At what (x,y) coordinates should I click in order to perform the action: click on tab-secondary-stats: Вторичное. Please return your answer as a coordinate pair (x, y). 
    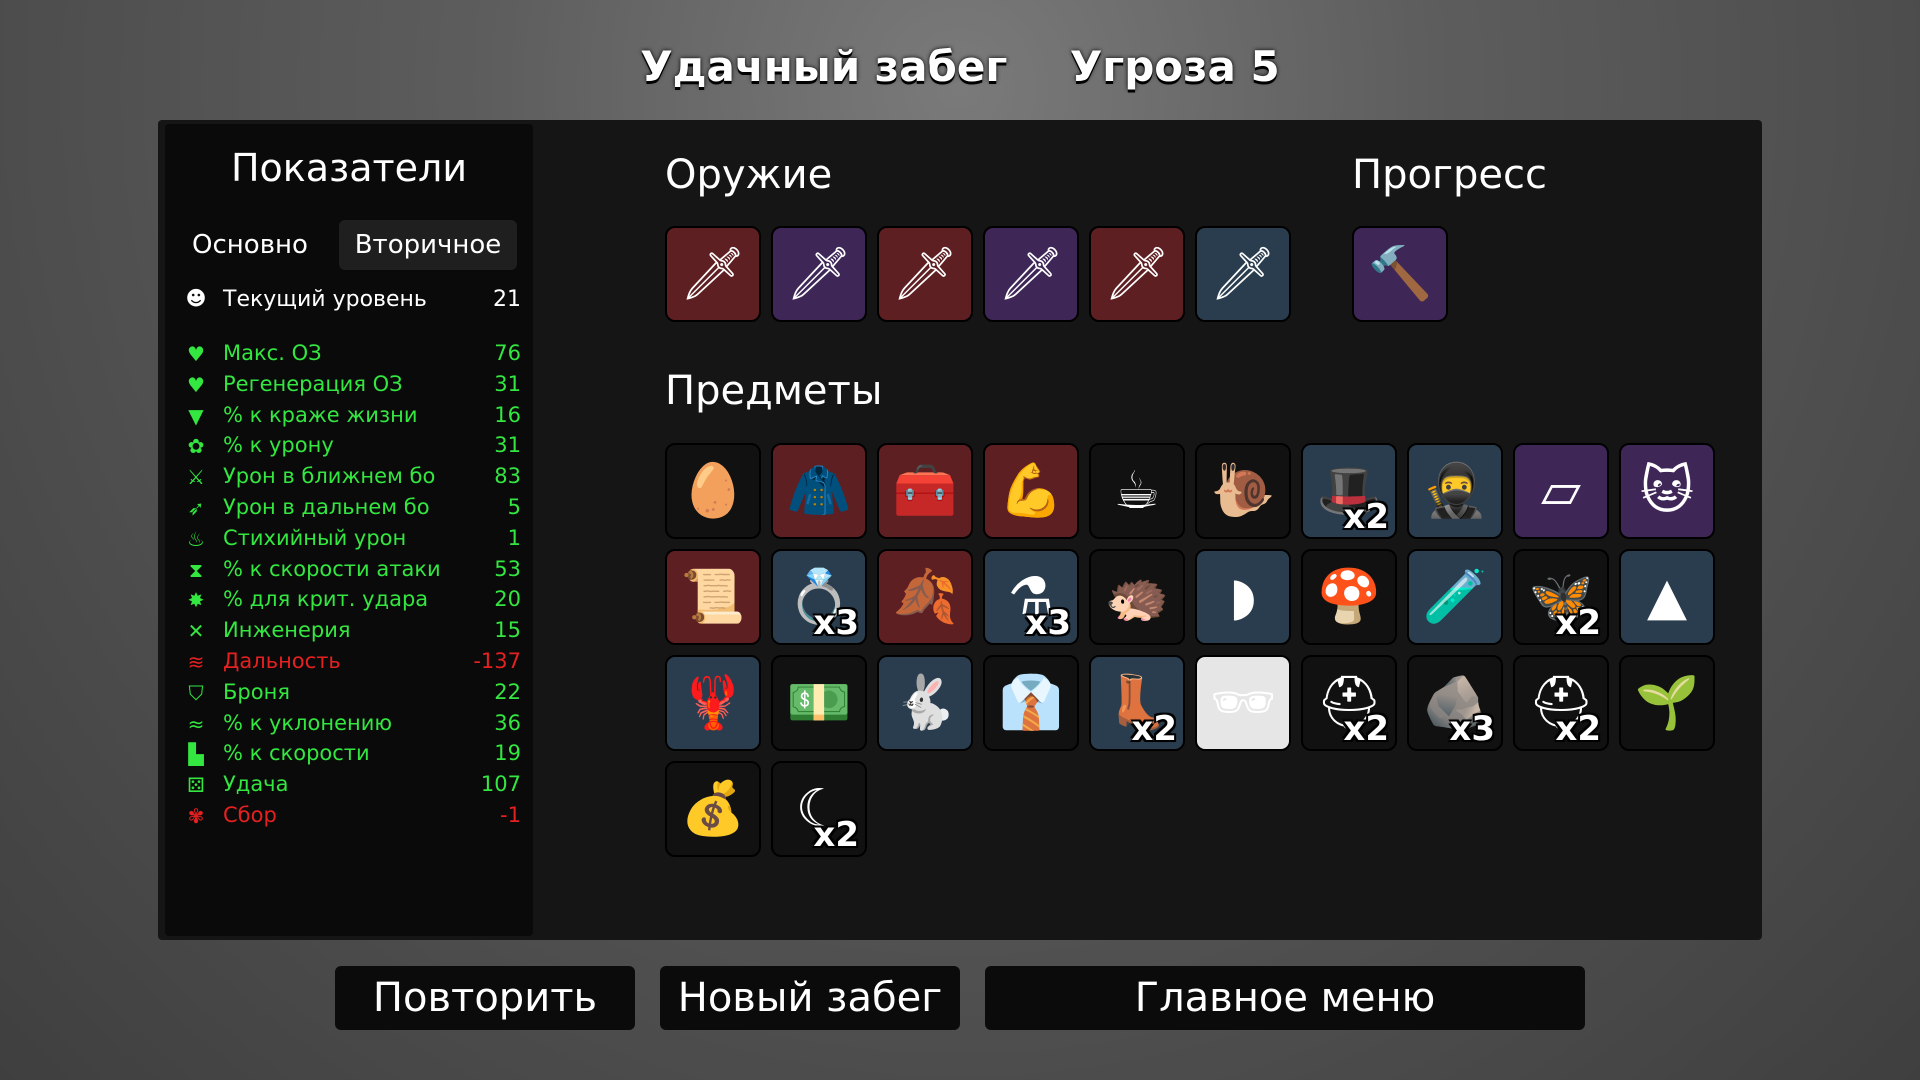
    Looking at the image, I should click on (428, 245).